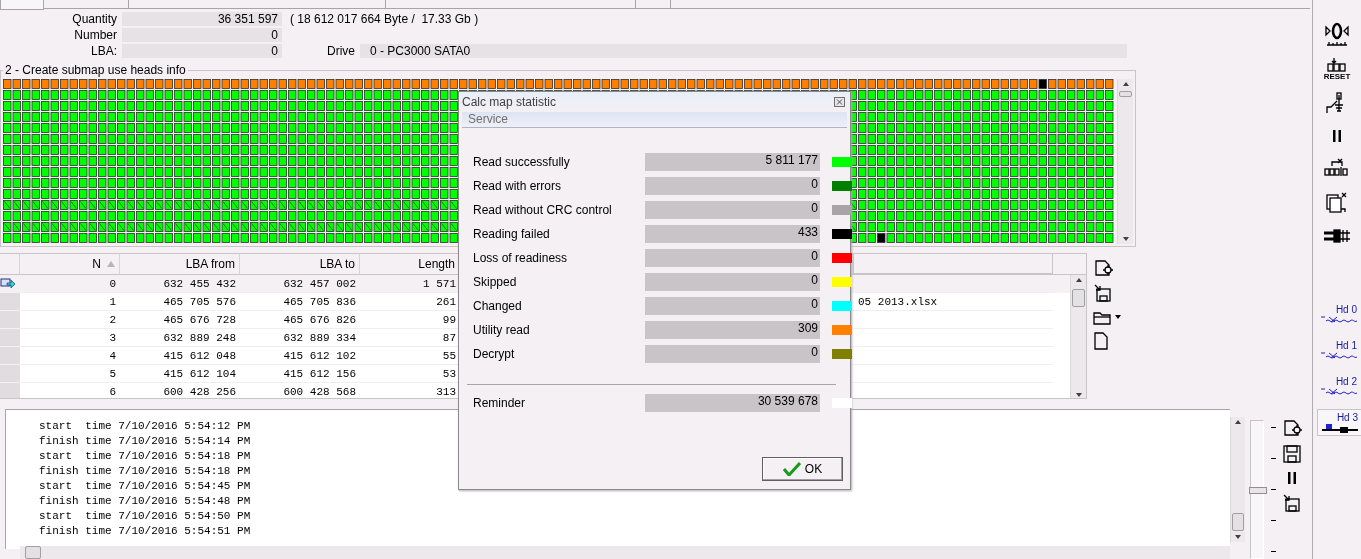 Image resolution: width=1361 pixels, height=559 pixels. I want to click on drive-field: 0 - PC3000 SATA0, so click(743, 51).